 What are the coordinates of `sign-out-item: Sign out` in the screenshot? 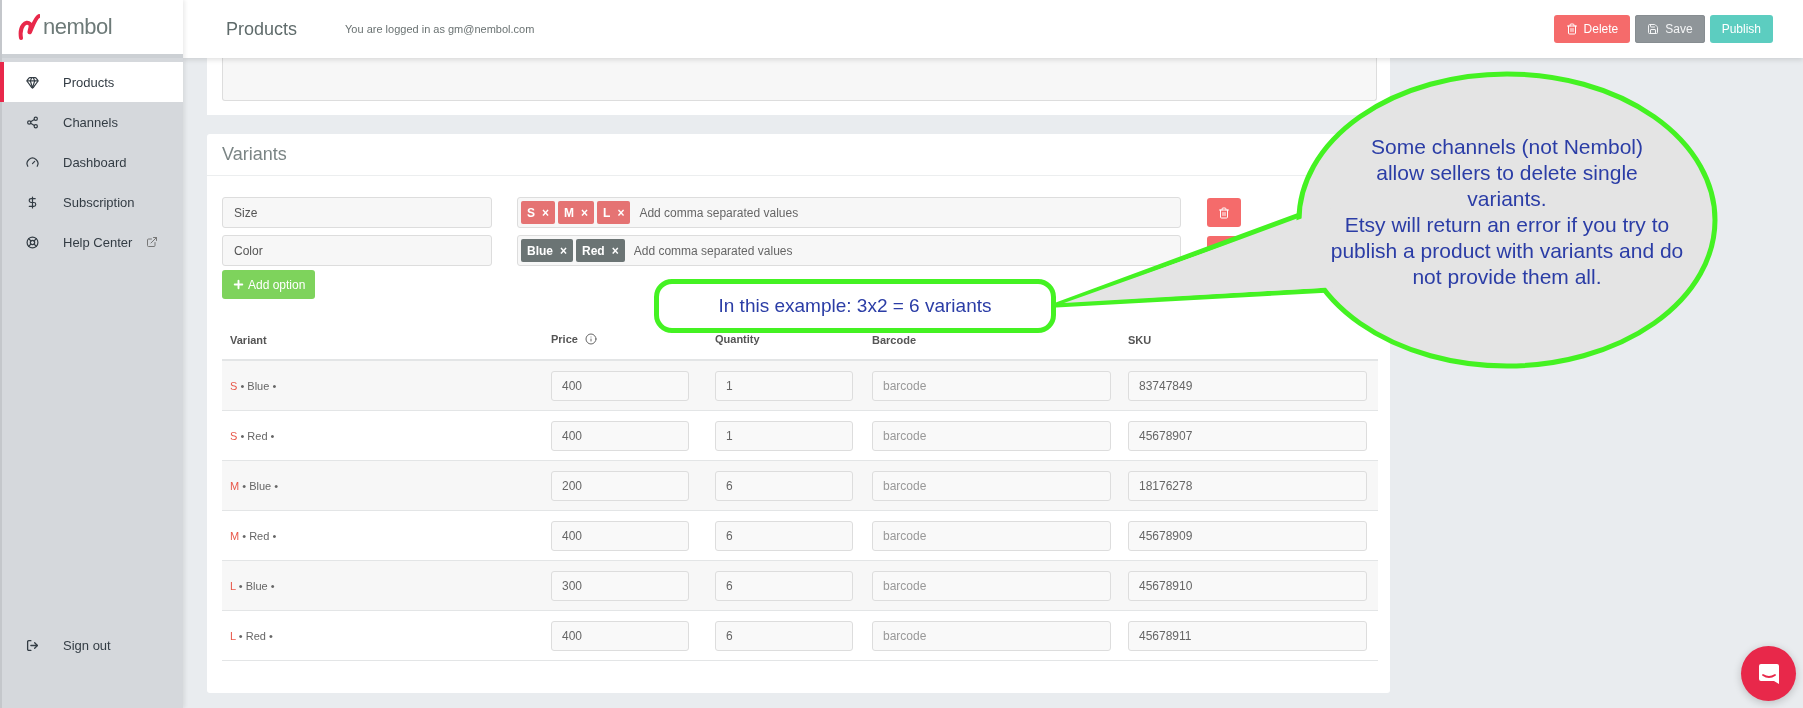 It's located at (91, 645).